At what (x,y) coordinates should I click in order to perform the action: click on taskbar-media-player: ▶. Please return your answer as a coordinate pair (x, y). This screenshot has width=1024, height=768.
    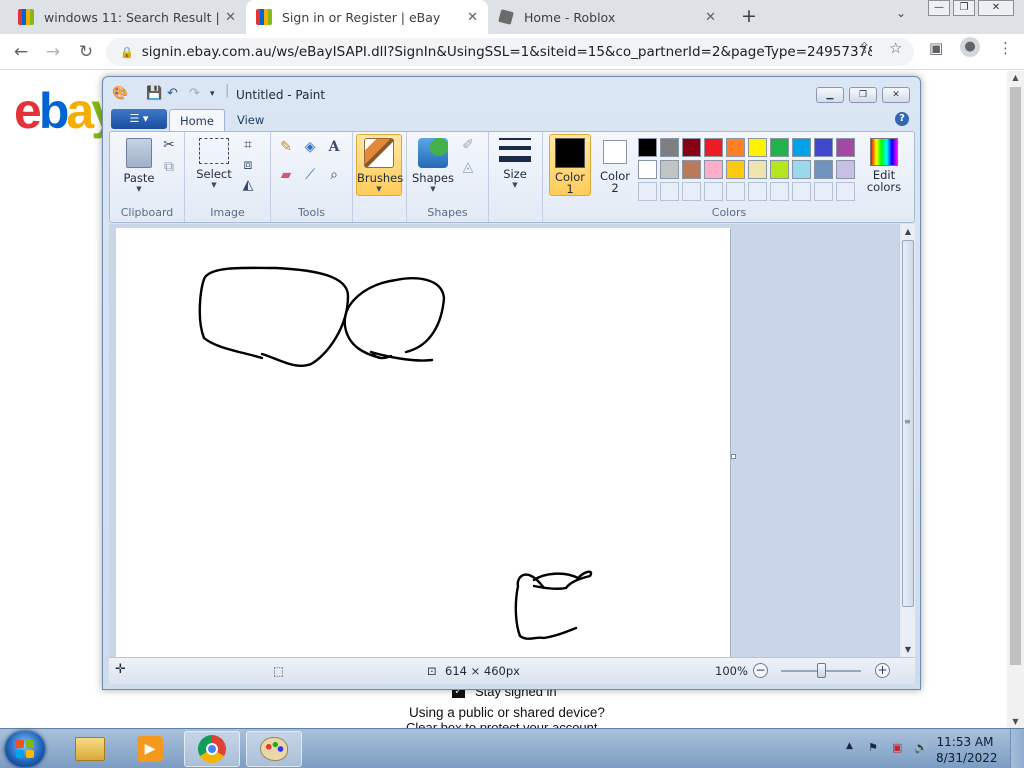
    Looking at the image, I should click on (150, 749).